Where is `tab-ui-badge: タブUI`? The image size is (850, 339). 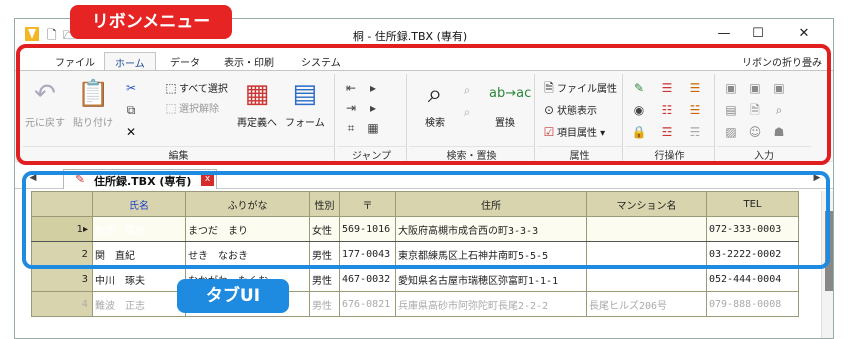
tab-ui-badge: タブUI is located at coordinates (233, 296).